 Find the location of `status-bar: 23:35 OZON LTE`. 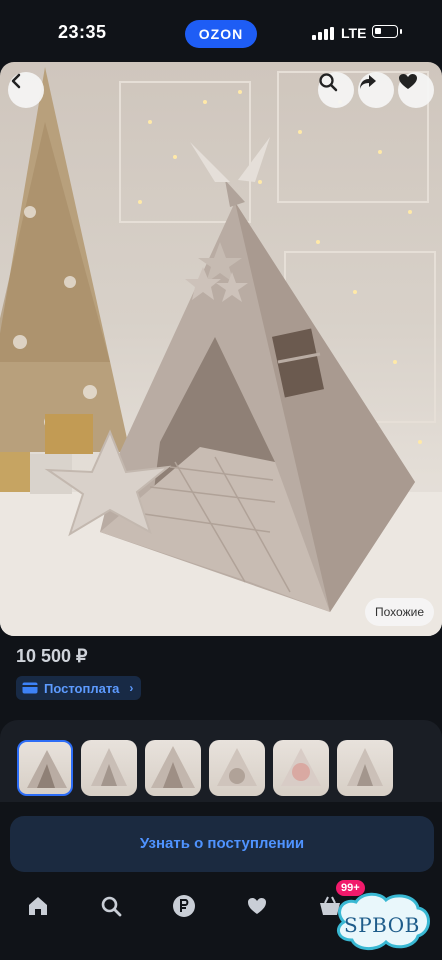

status-bar: 23:35 OZON LTE is located at coordinates (221, 31).